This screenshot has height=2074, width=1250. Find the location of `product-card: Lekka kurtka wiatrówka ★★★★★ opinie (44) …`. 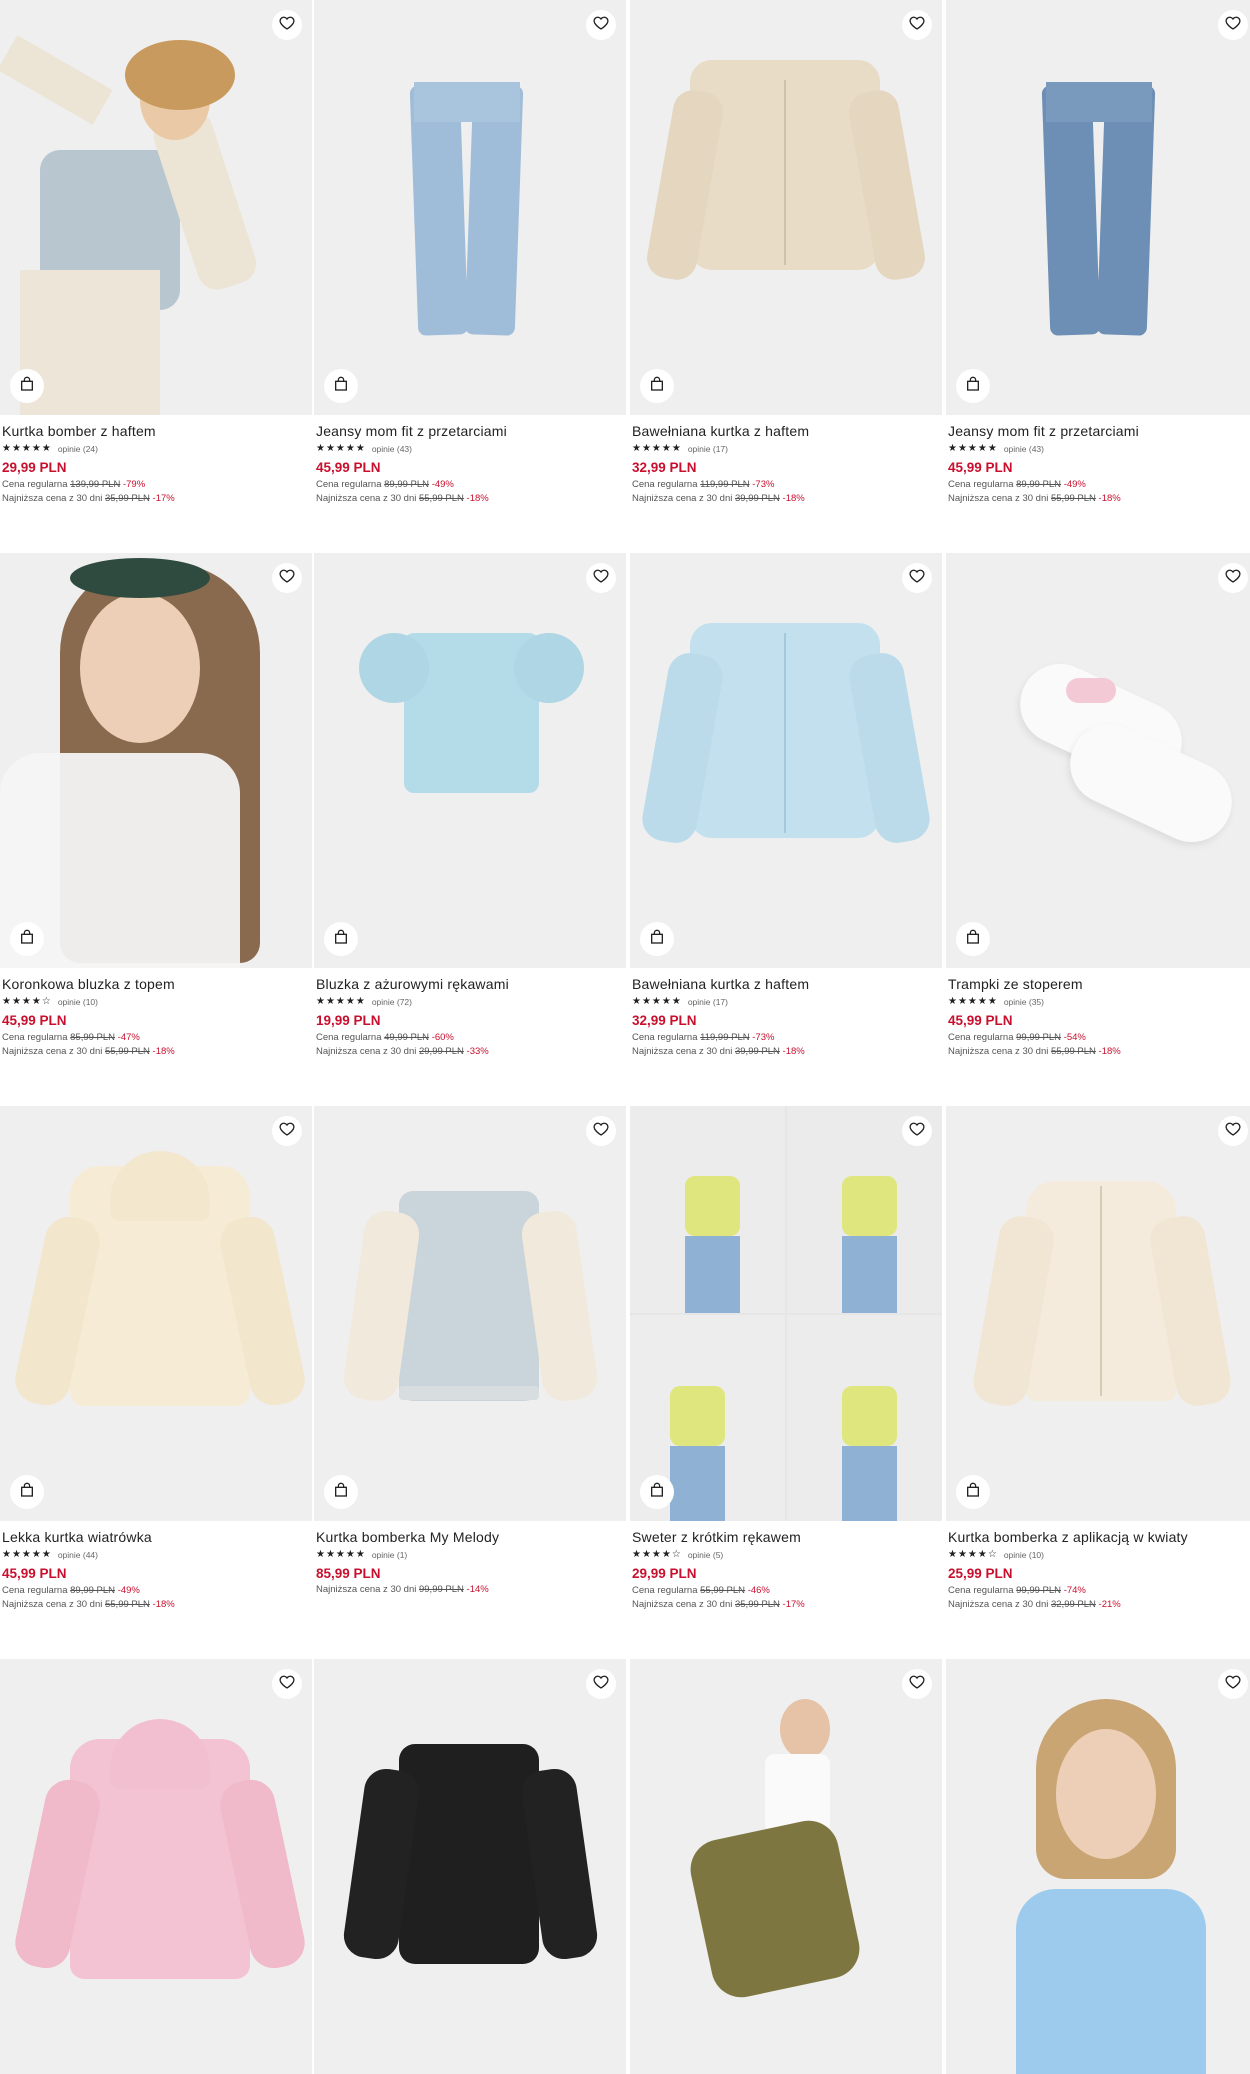

product-card: Lekka kurtka wiatrówka ★★★★★ opinie (44) … is located at coordinates (156, 1358).